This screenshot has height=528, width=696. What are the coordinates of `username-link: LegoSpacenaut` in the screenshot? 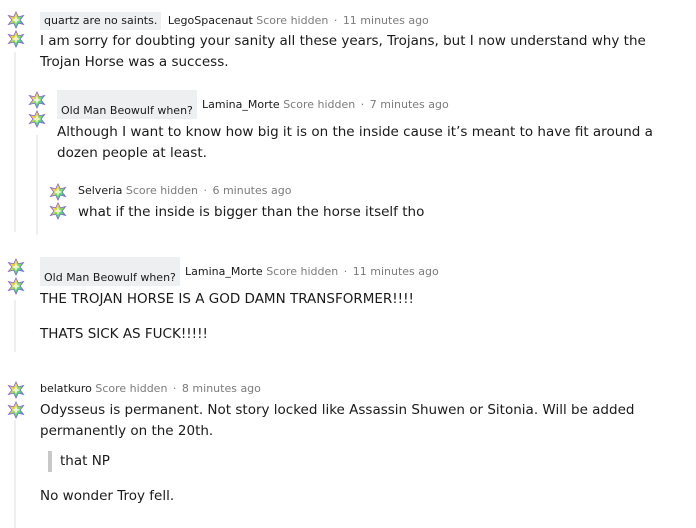 It's located at (210, 20).